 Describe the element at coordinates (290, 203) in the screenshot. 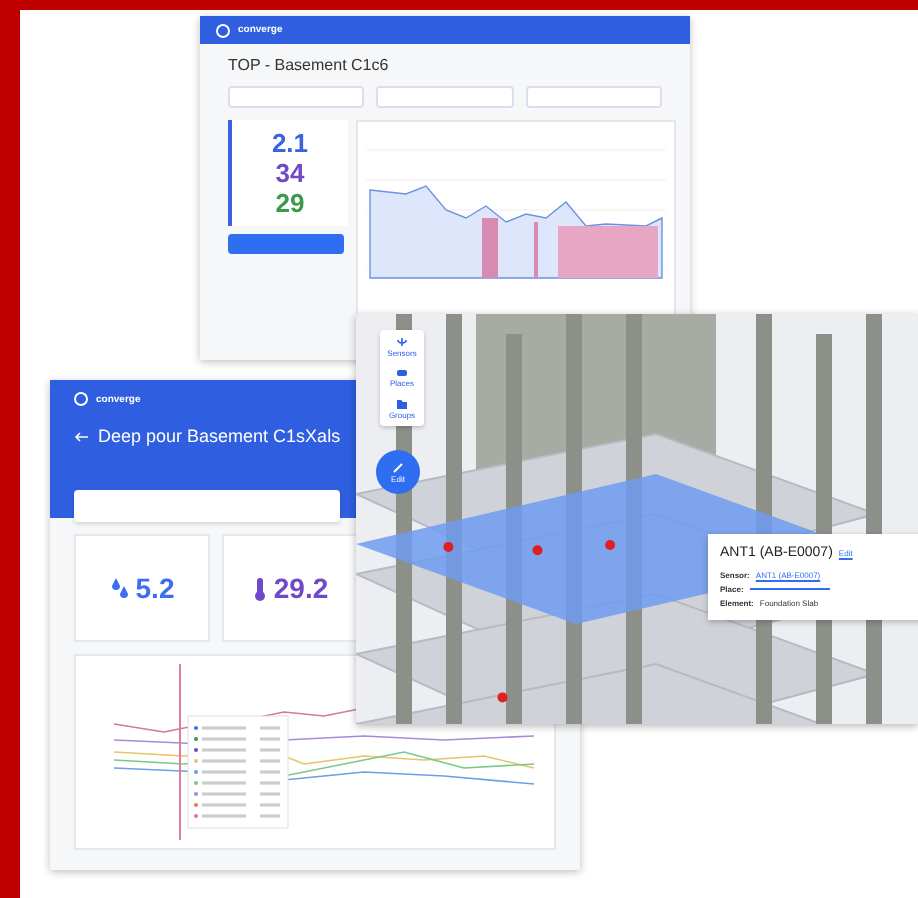

I see `stat-value: 29` at that location.